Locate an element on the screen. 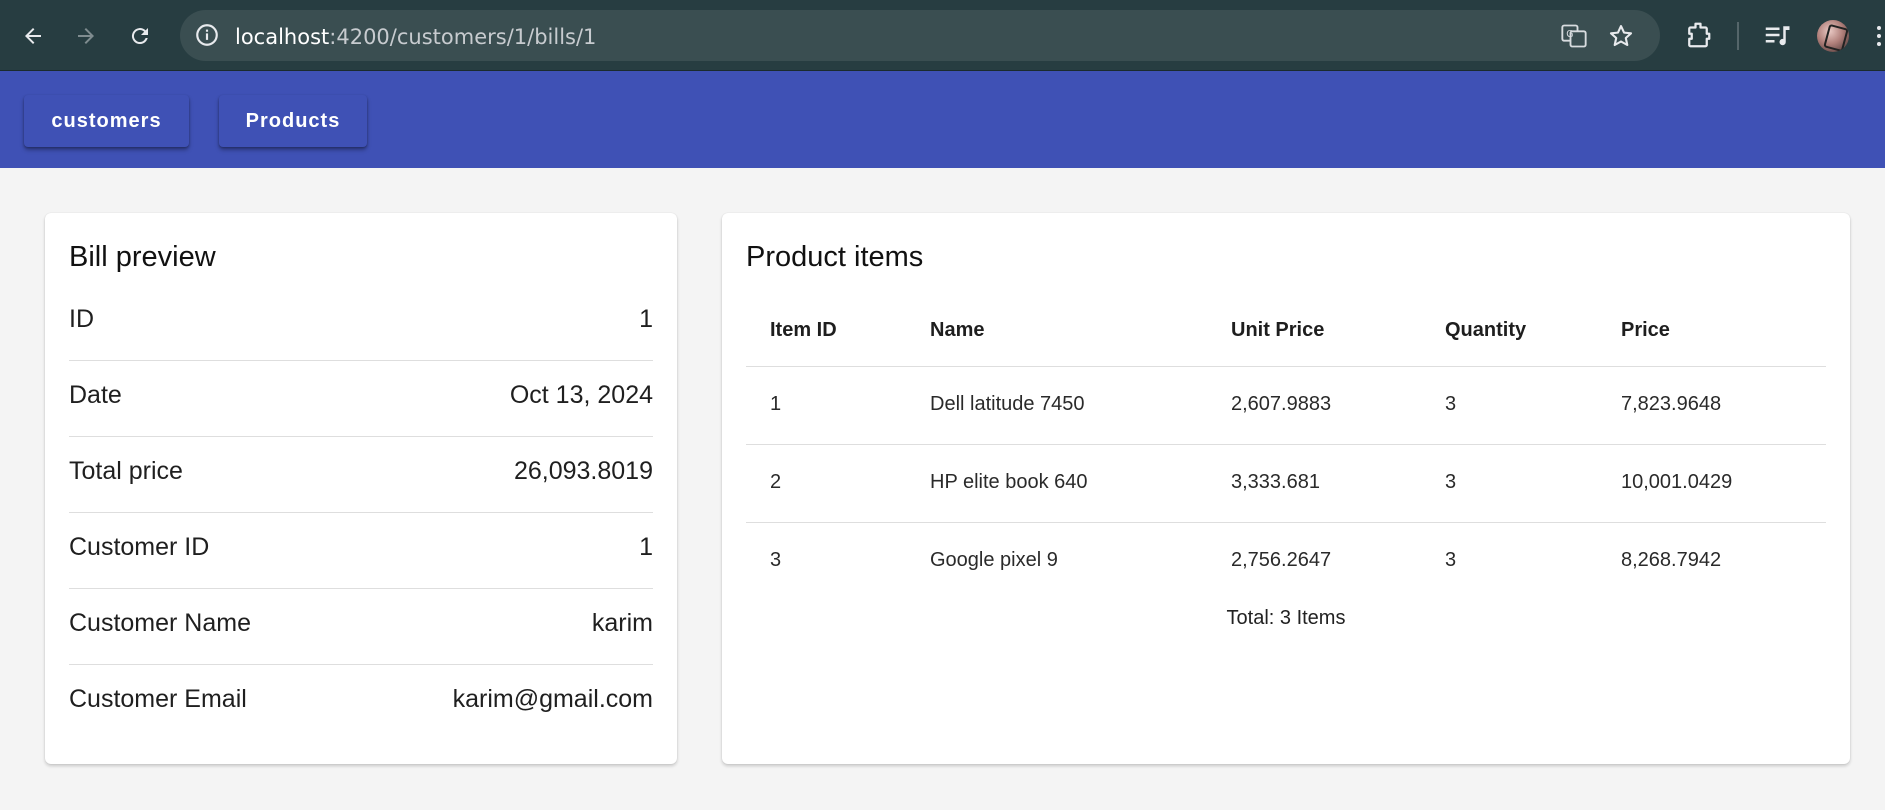 Image resolution: width=1885 pixels, height=810 pixels. bill-row-id: ID 1 is located at coordinates (361, 323).